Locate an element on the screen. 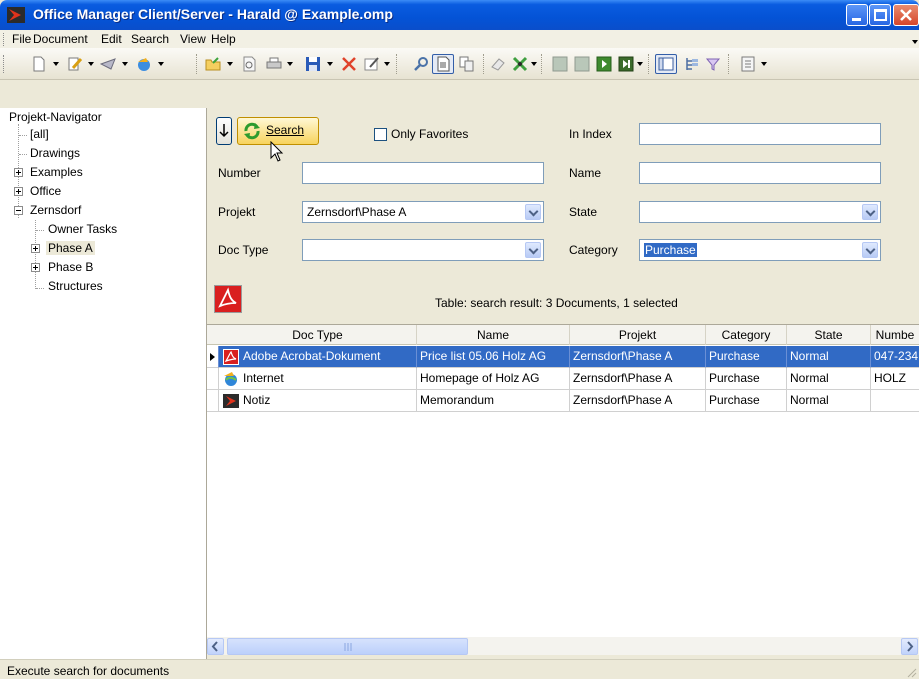 This screenshot has height=679, width=919. open-folder-icon is located at coordinates (213, 64).